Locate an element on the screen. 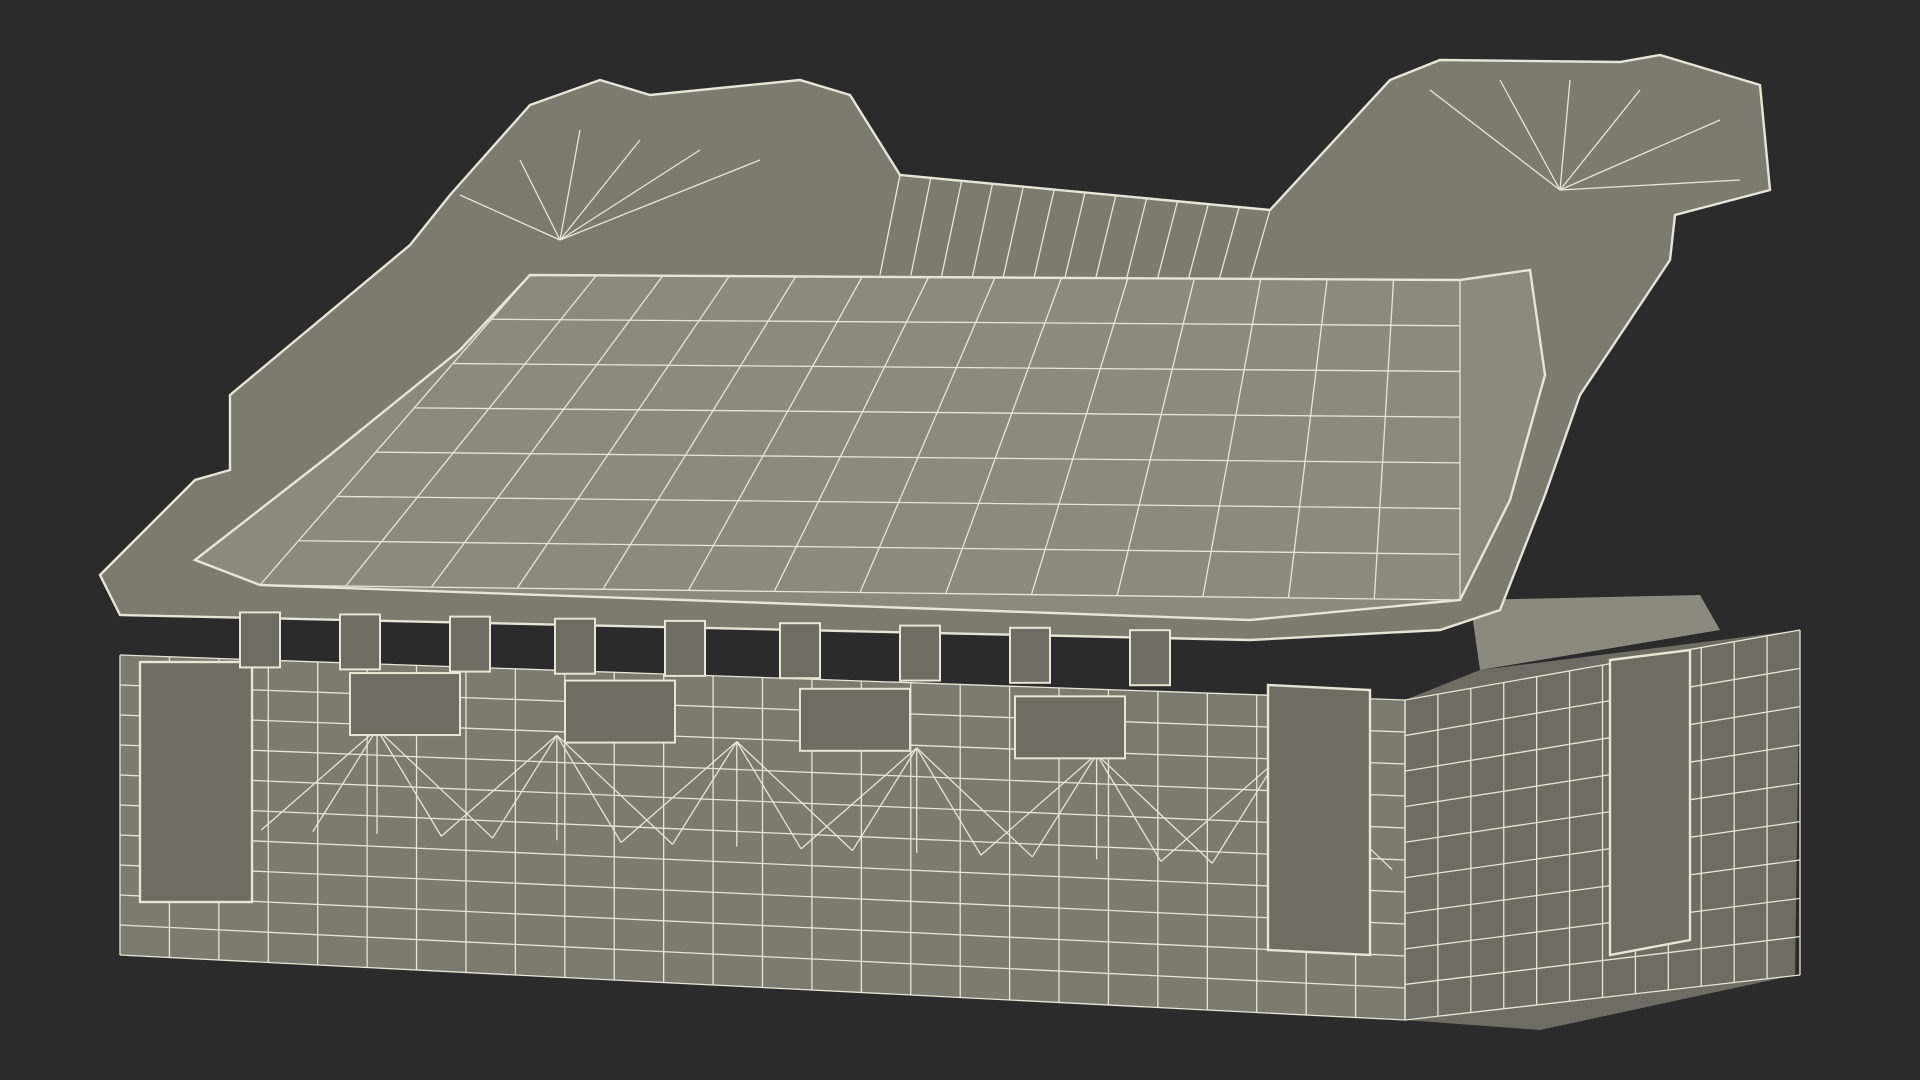  case-front-corner-right is located at coordinates (1319, 820).